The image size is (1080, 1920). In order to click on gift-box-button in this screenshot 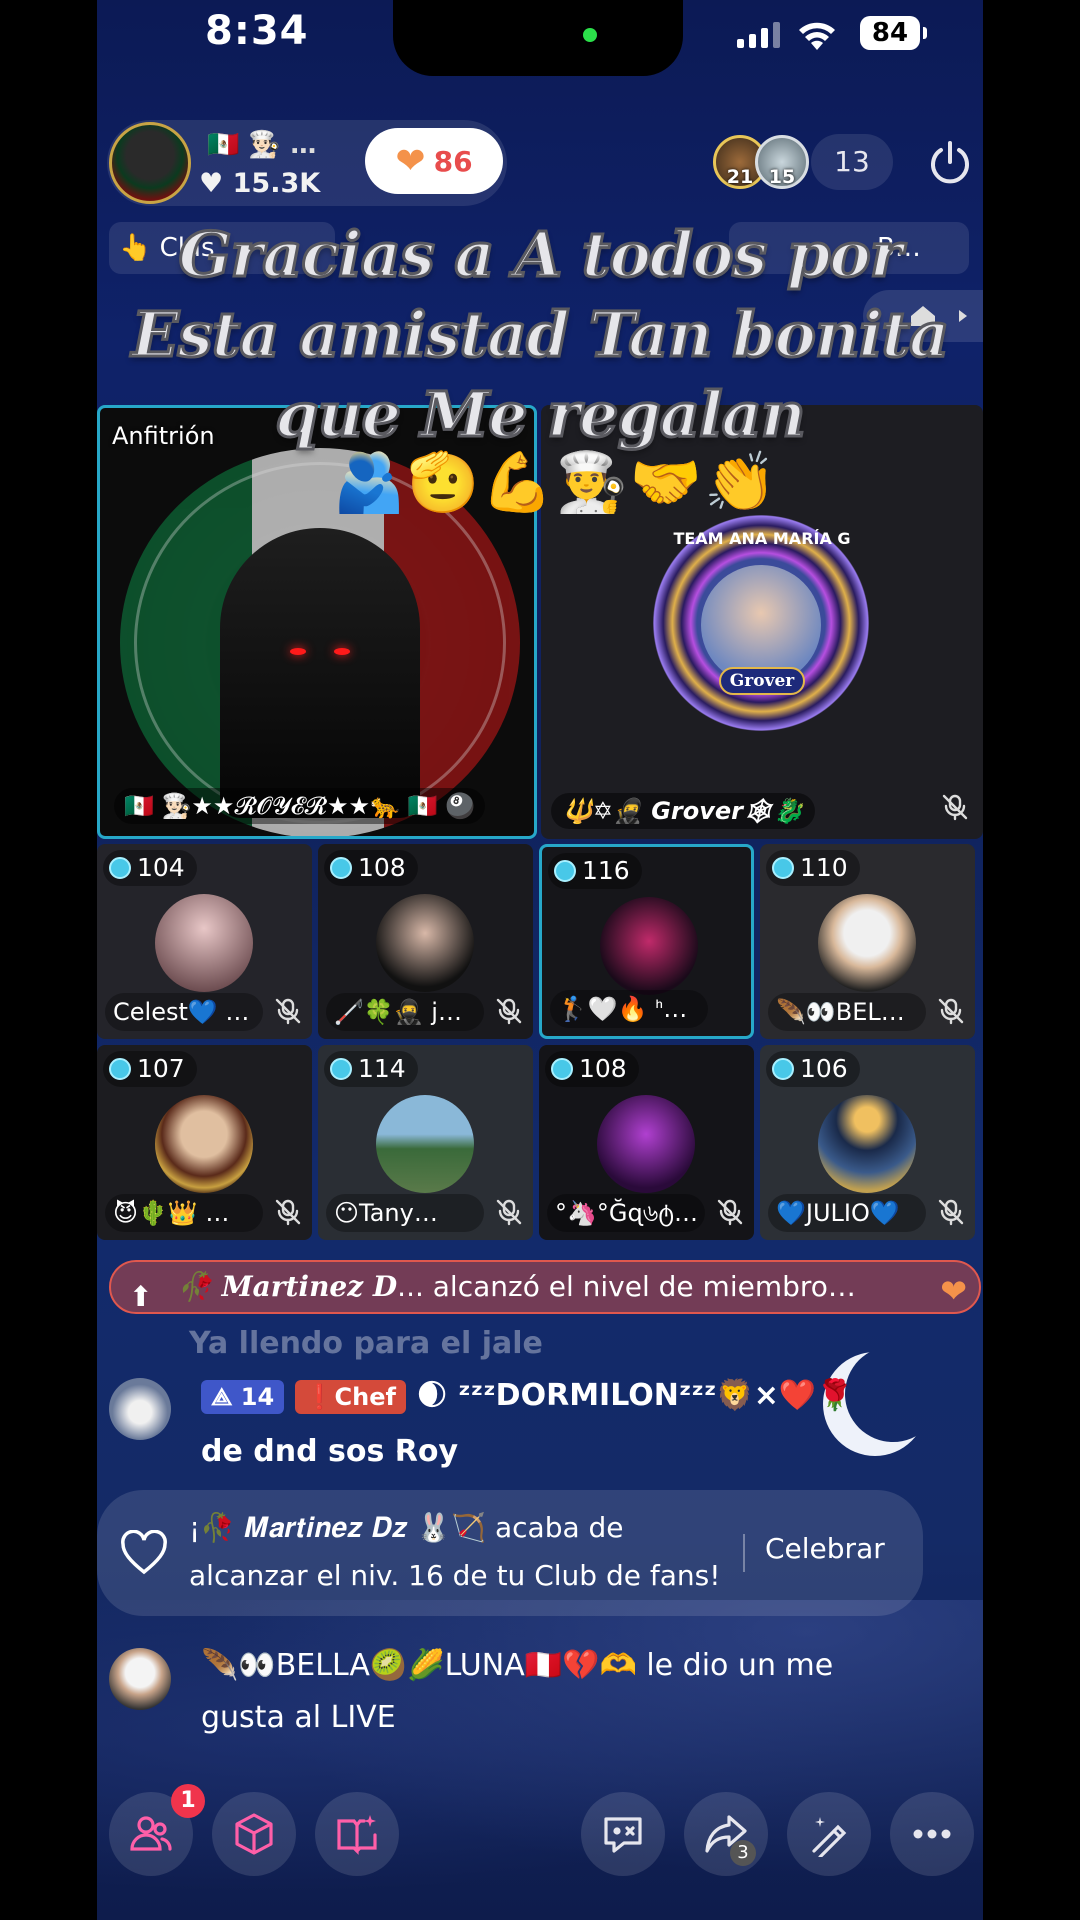, I will do `click(254, 1834)`.